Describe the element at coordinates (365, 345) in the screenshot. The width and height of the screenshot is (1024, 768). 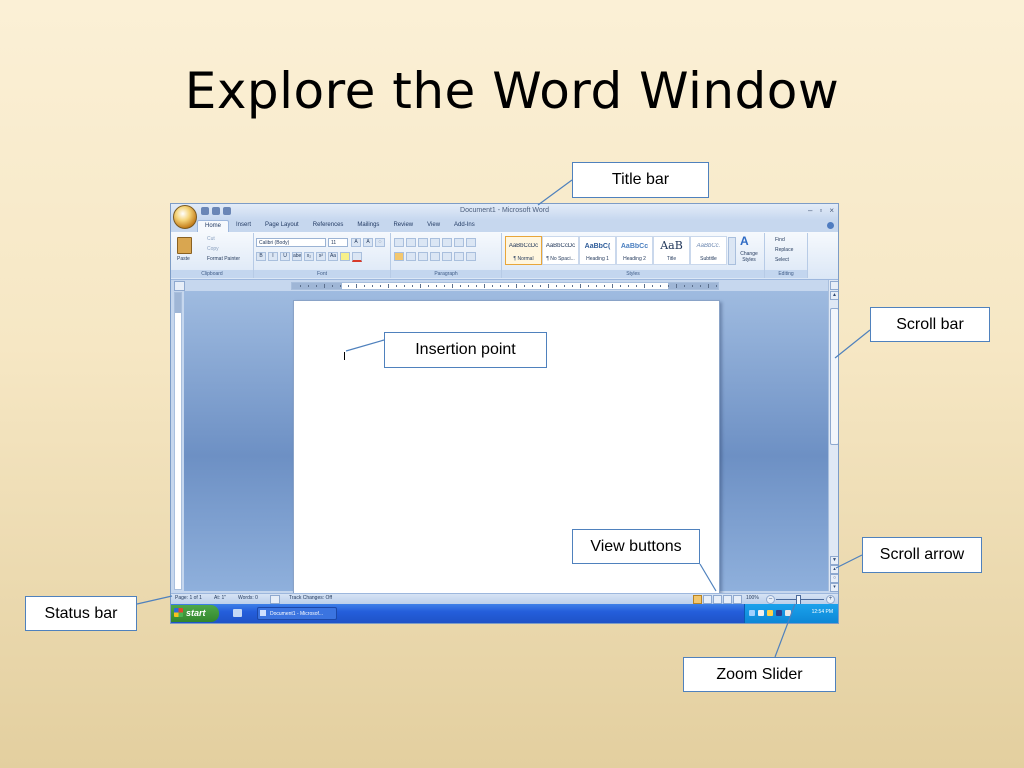
I see `leader-insertion-point` at that location.